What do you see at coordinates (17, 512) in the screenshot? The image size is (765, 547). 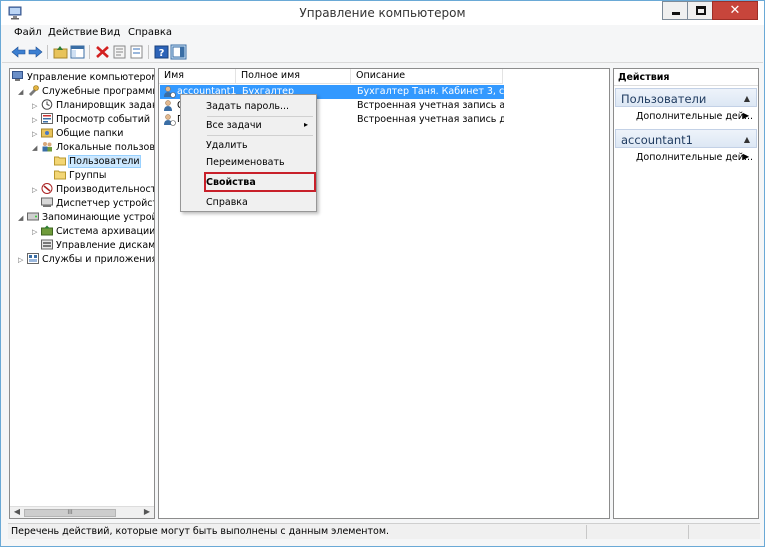 I see `scroll-left-arrow-icon: ◀` at bounding box center [17, 512].